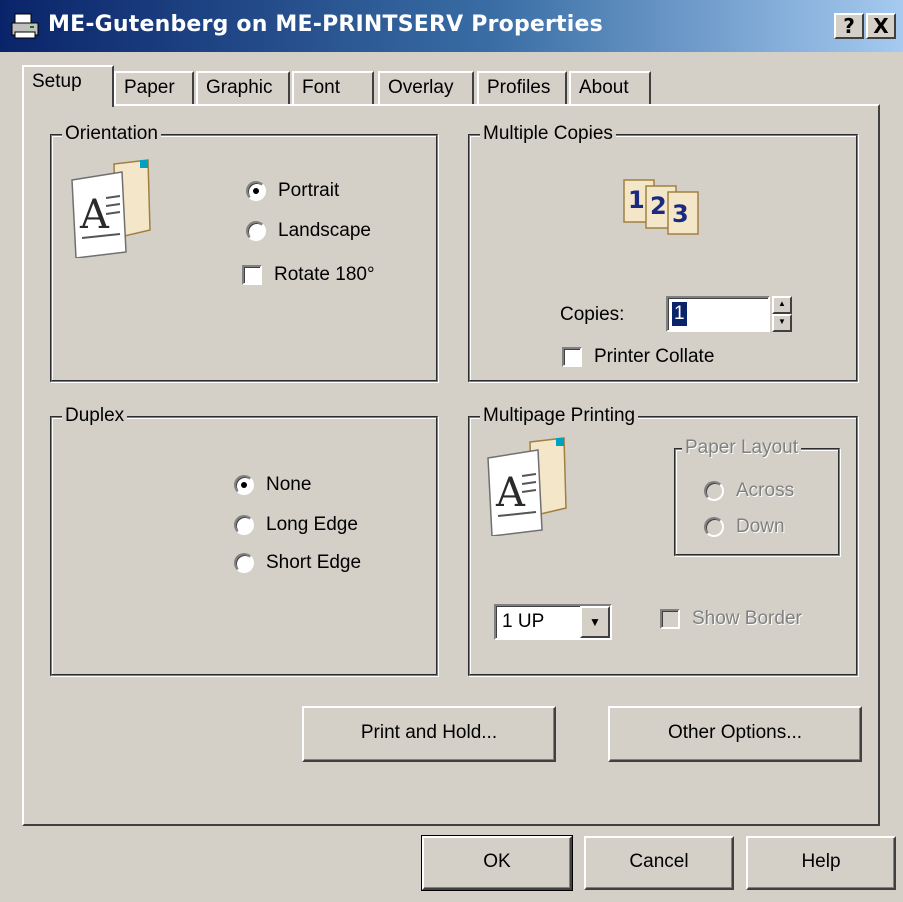  Describe the element at coordinates (244, 525) in the screenshot. I see `duplex-long-dot` at that location.